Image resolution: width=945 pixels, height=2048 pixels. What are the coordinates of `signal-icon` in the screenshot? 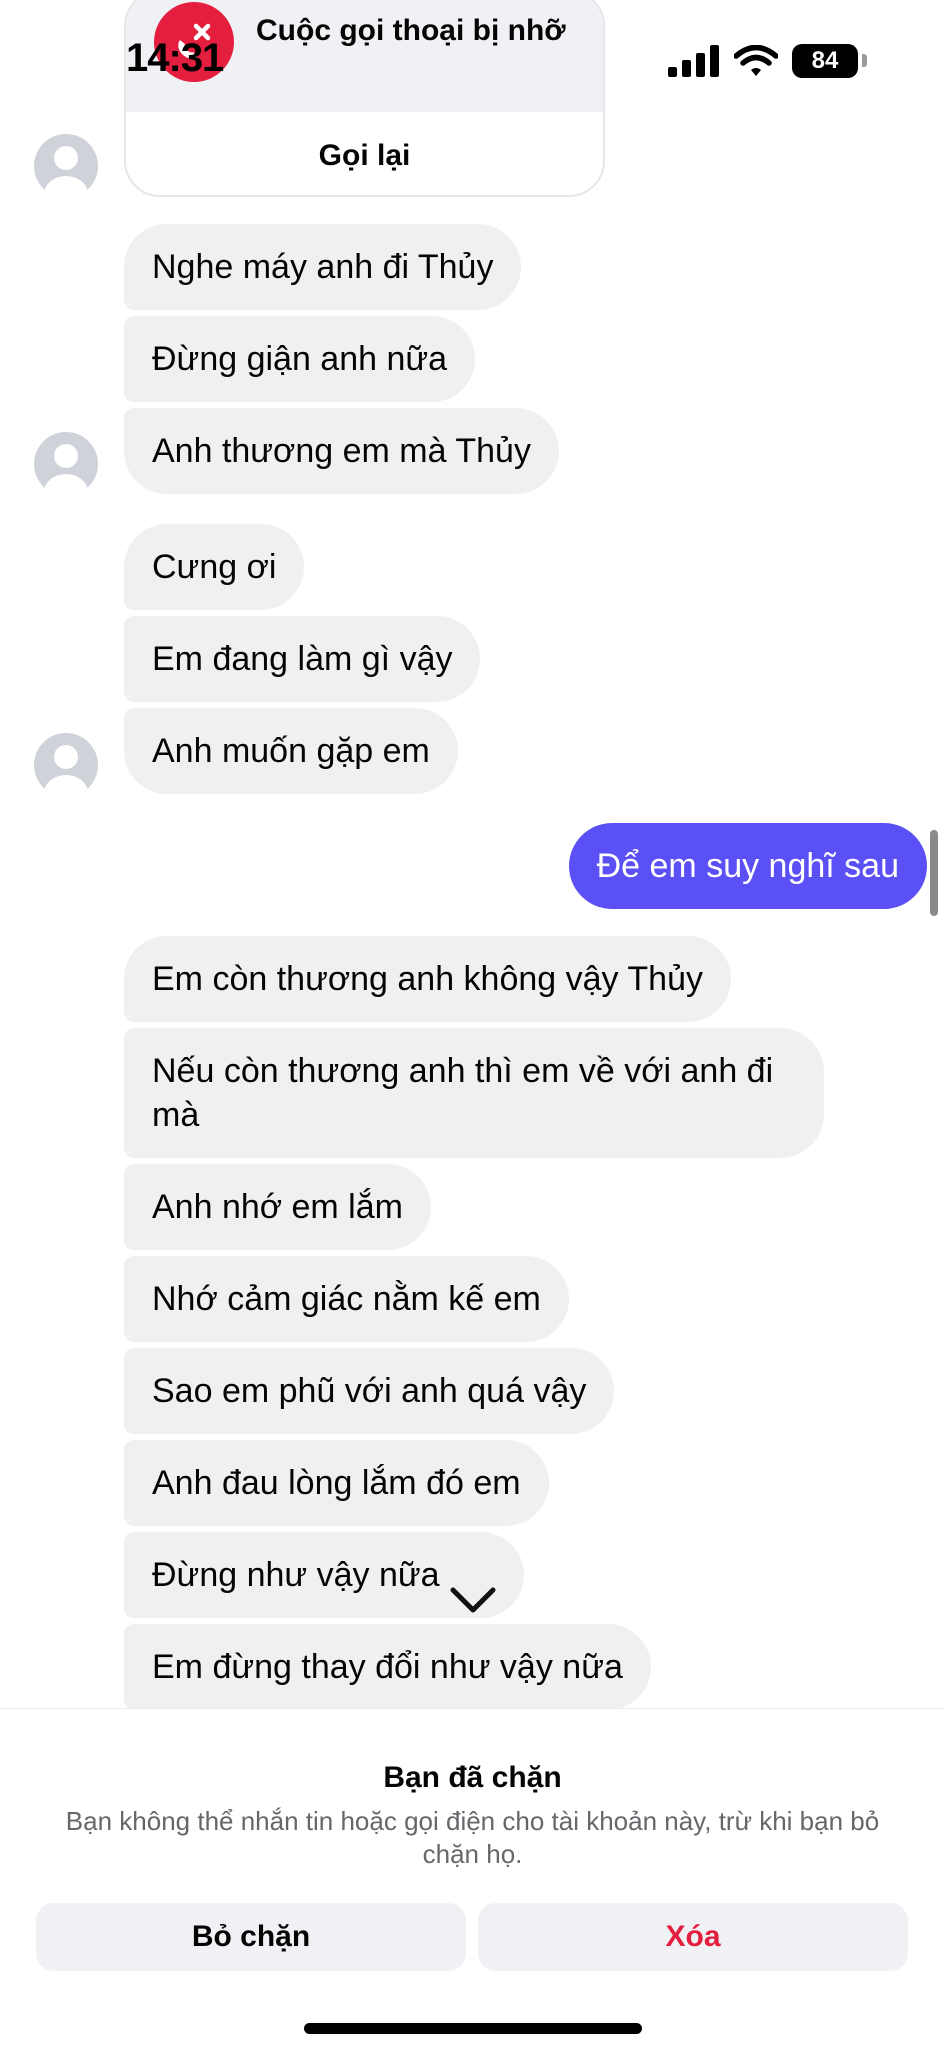 It's located at (693, 61).